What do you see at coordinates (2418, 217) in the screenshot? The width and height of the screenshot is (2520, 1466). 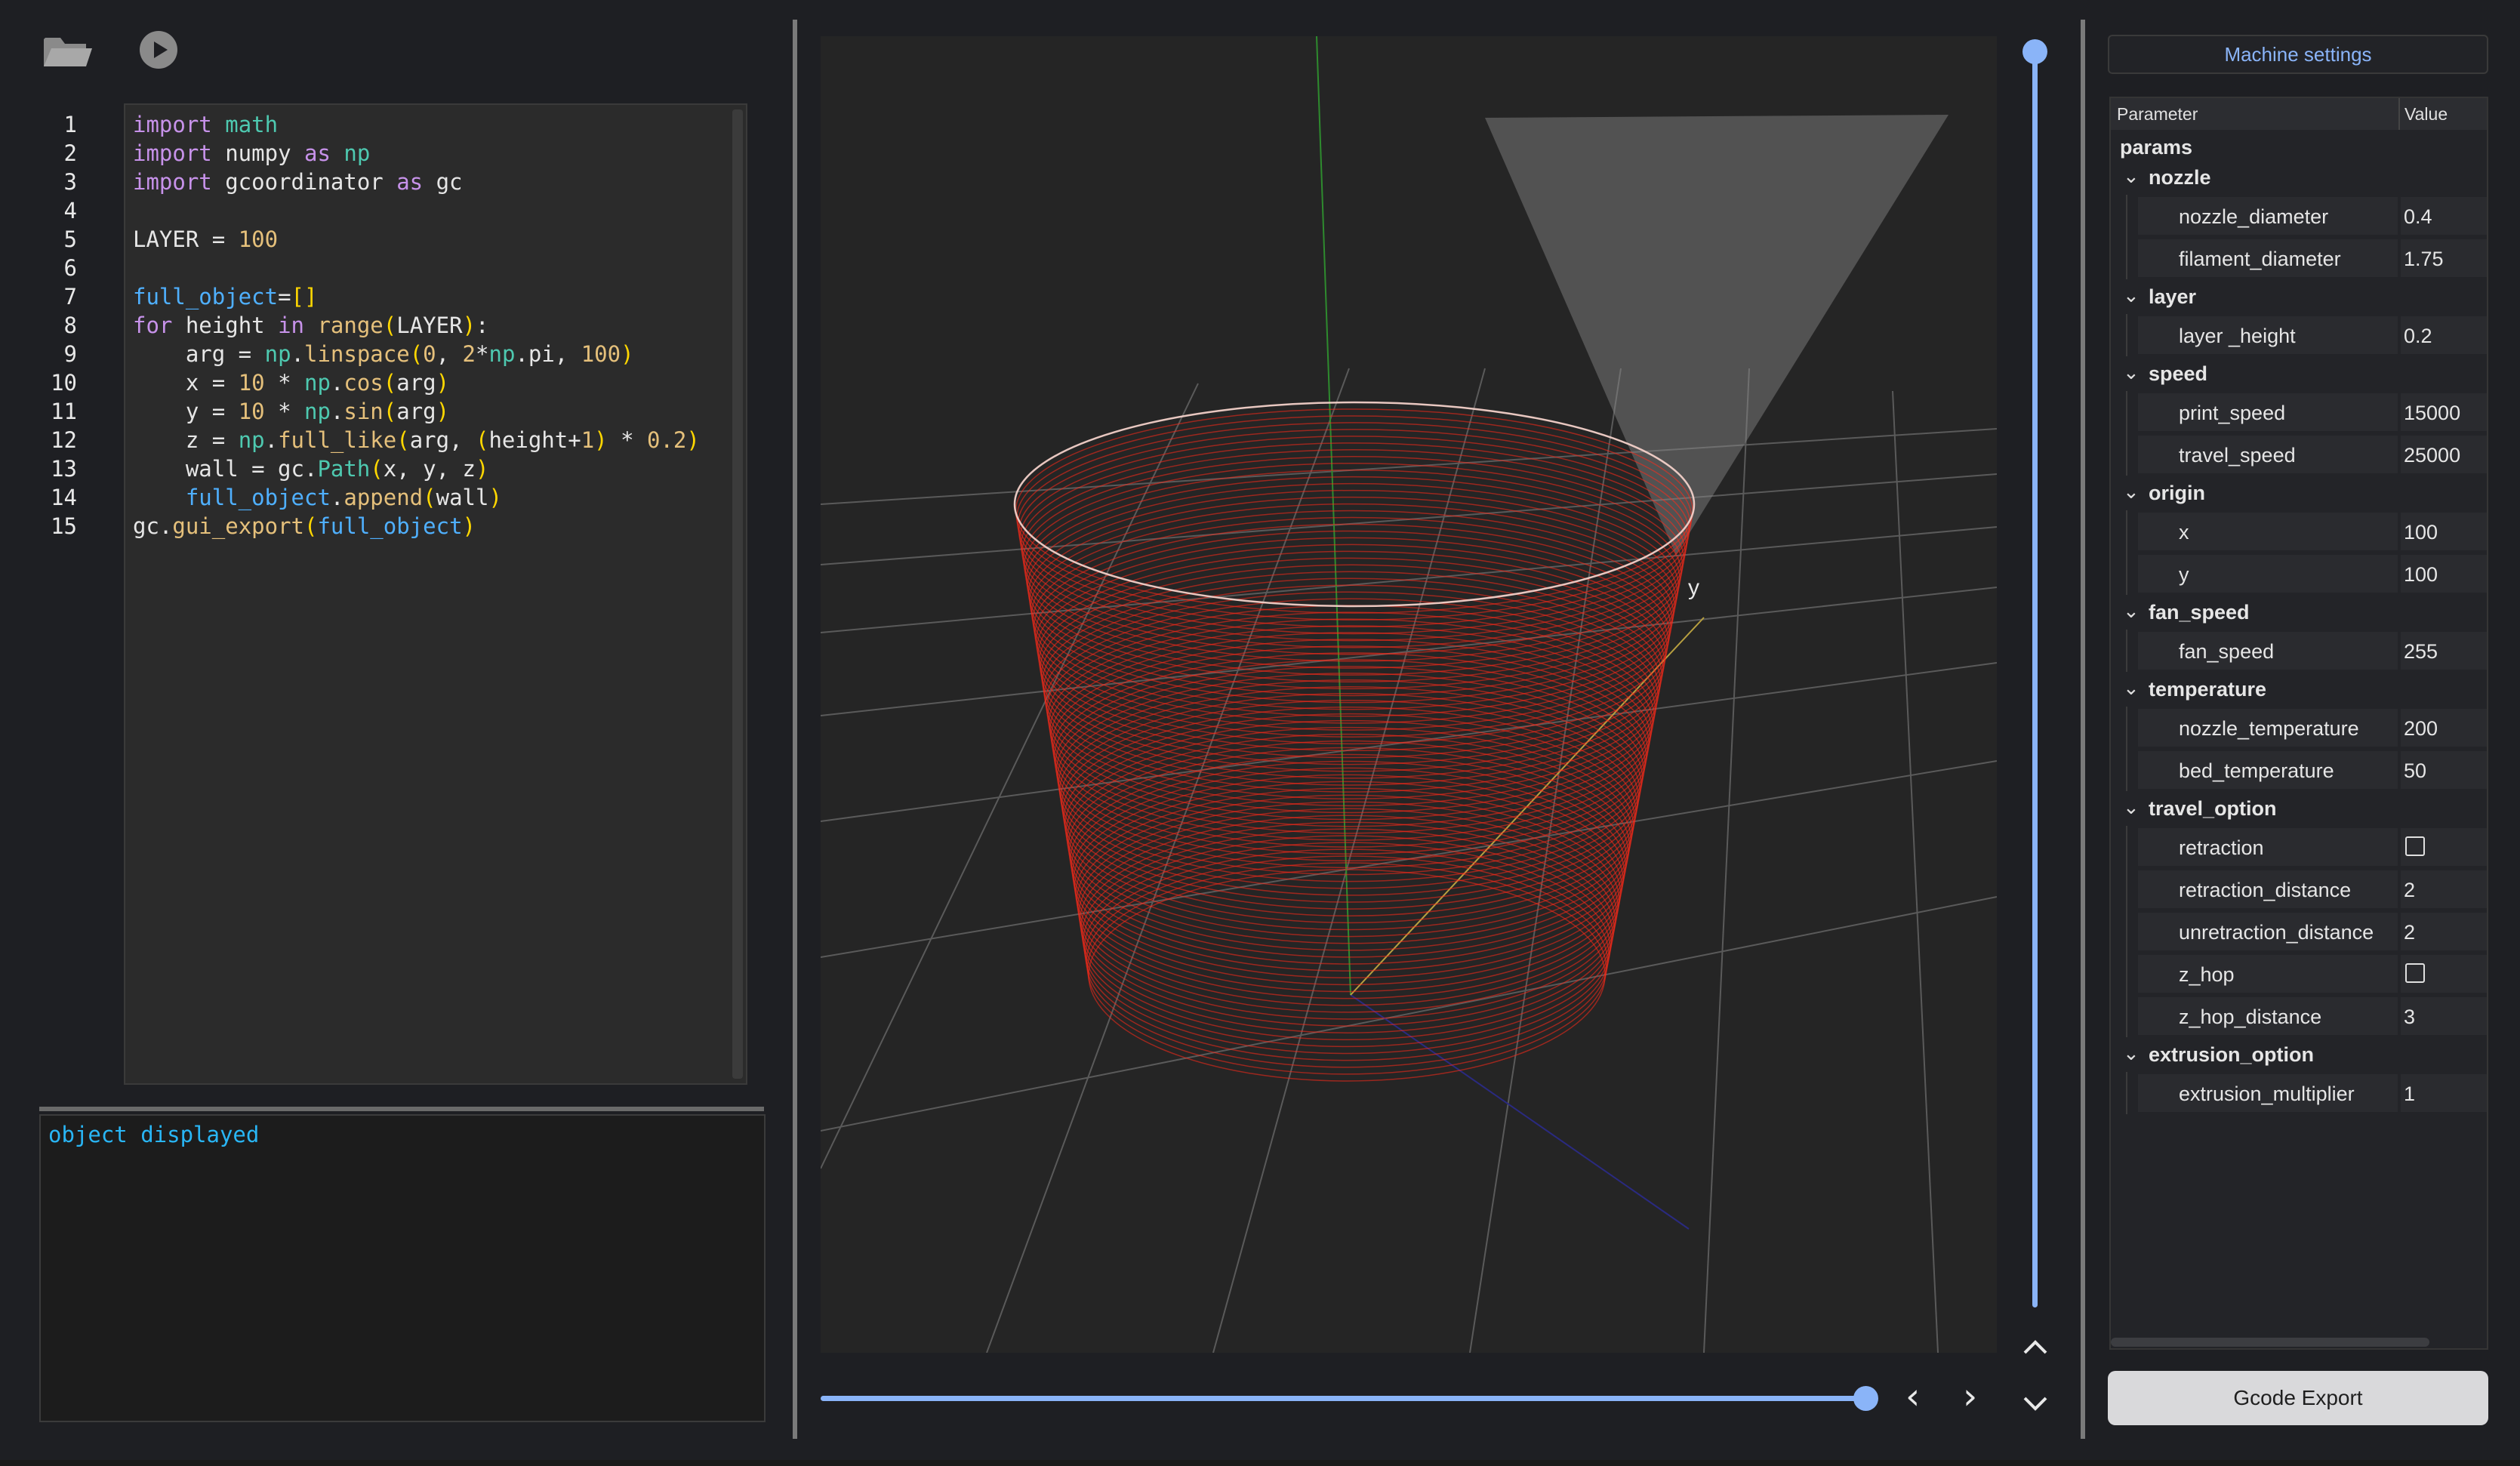 I see `param-value: 0.4` at bounding box center [2418, 217].